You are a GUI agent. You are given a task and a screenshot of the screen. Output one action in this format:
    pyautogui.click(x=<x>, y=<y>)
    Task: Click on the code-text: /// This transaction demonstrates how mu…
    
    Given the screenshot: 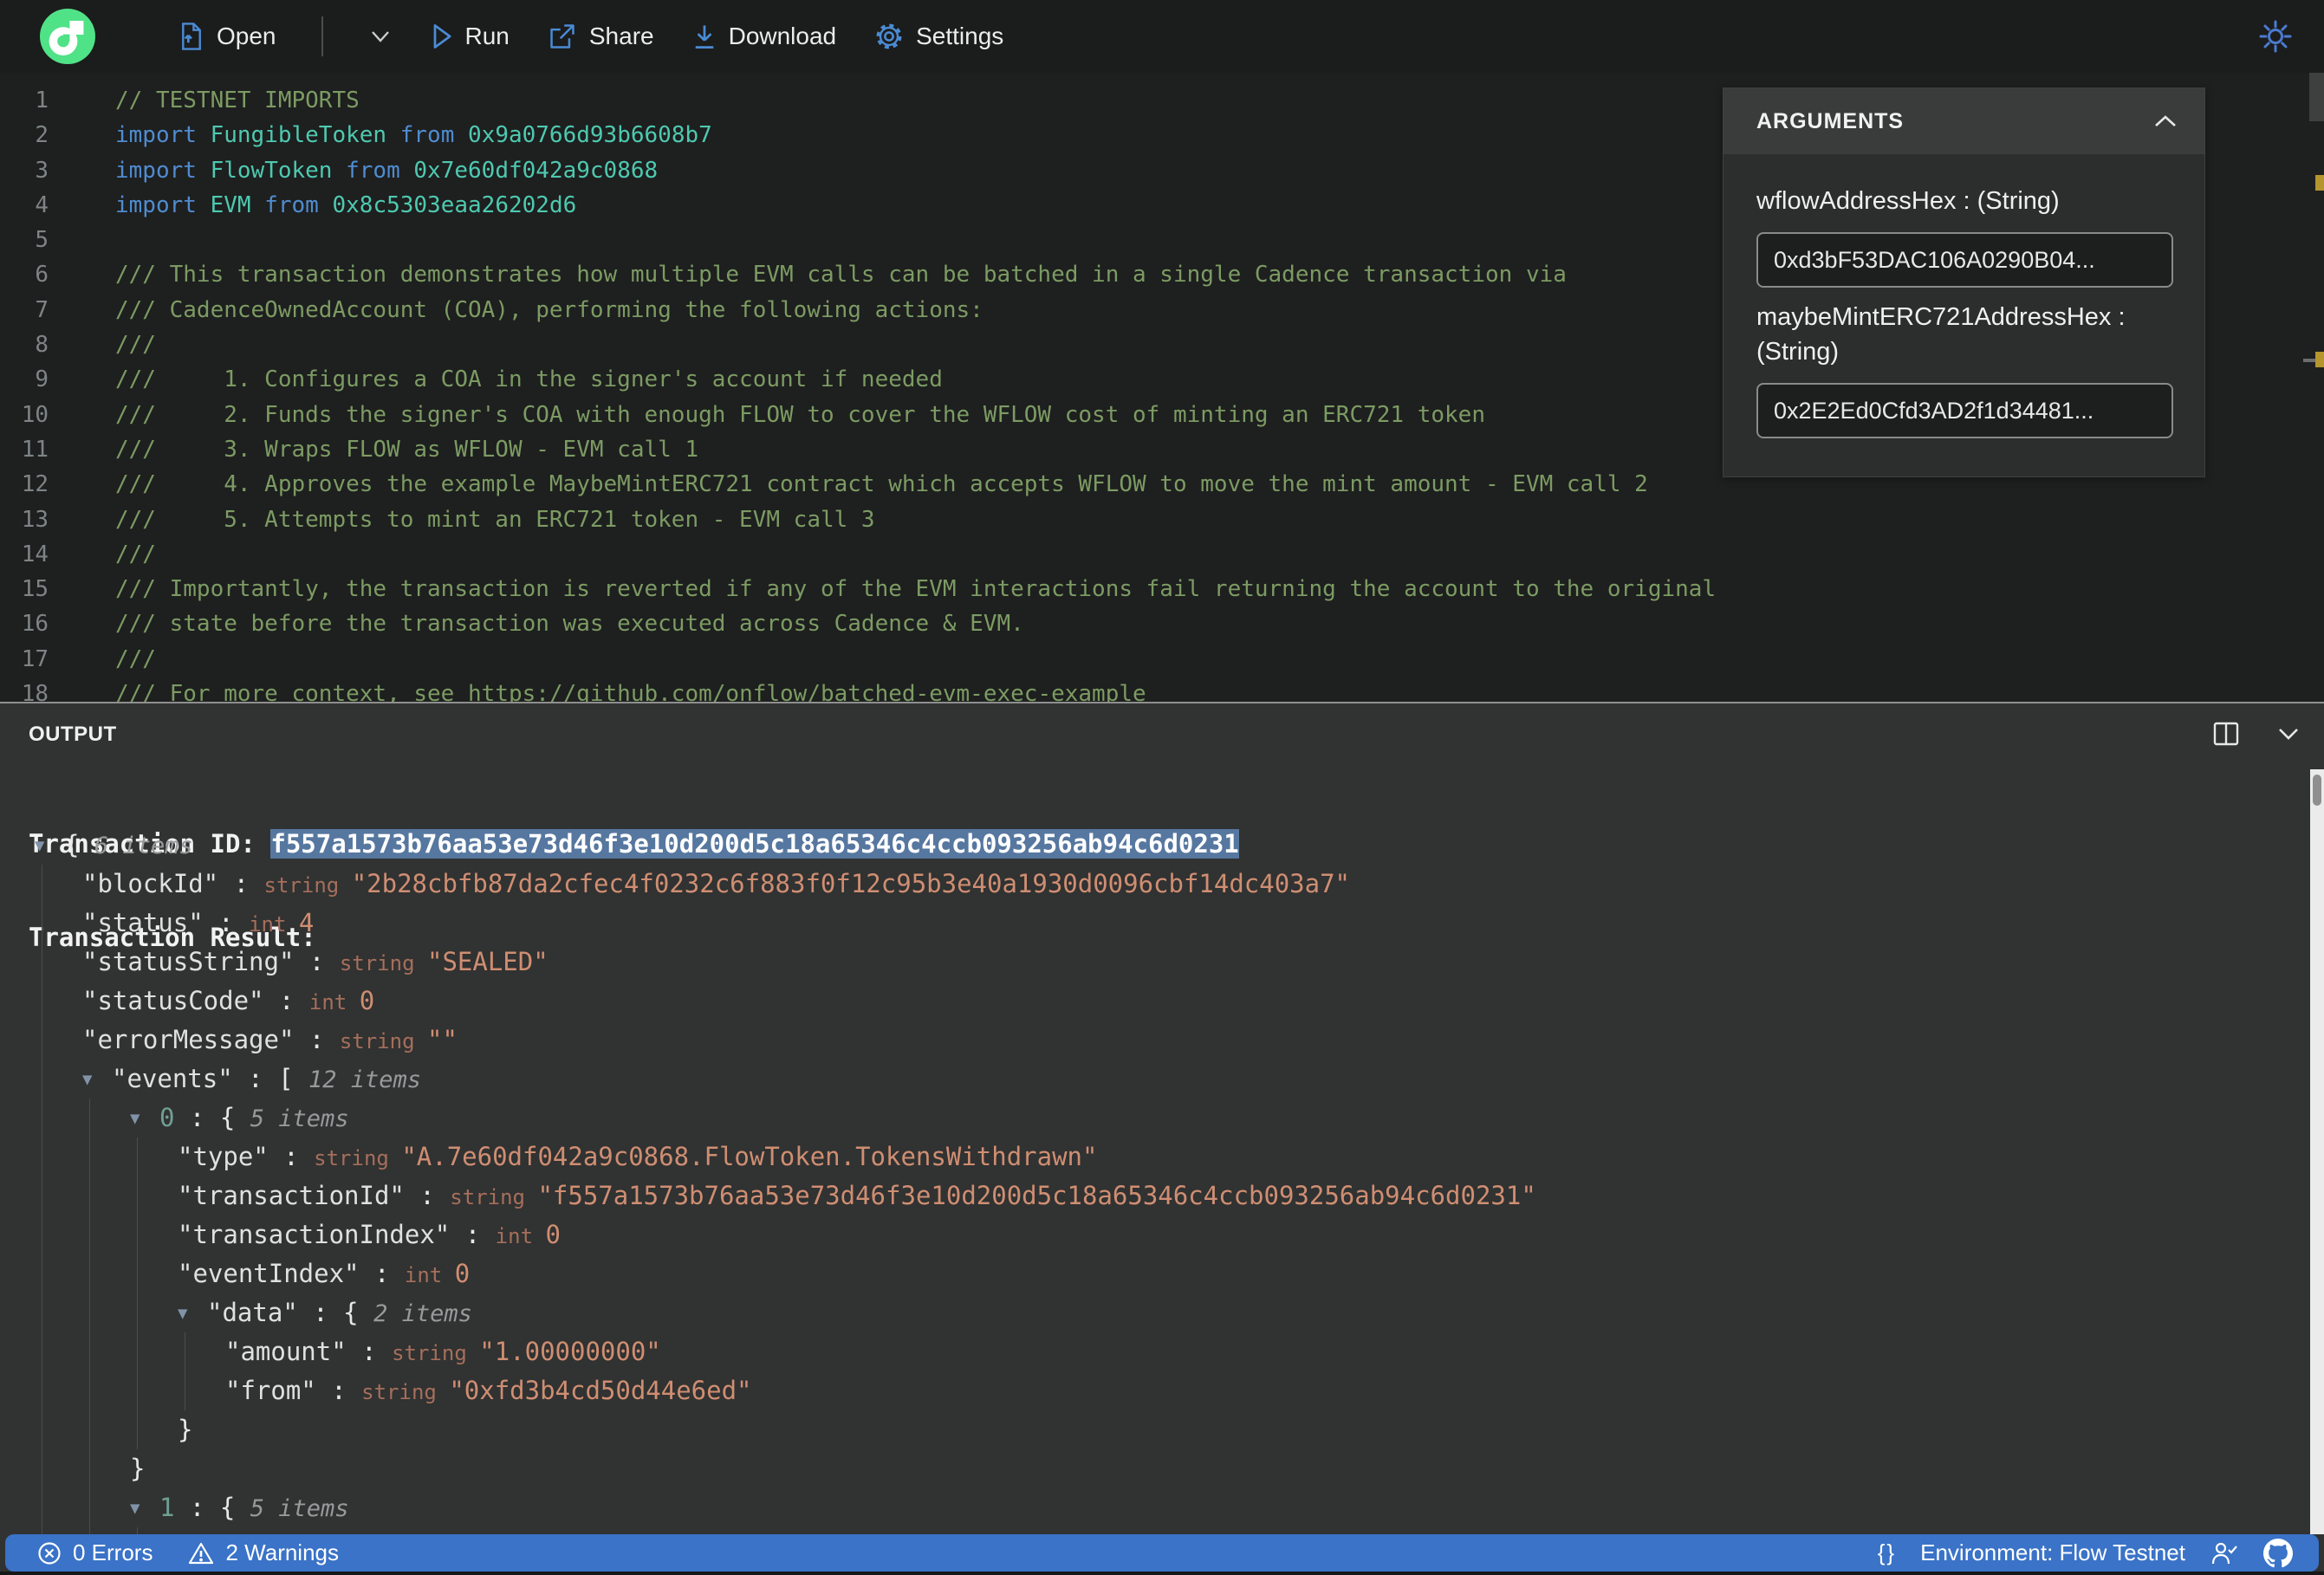 What is the action you would take?
    pyautogui.click(x=841, y=274)
    